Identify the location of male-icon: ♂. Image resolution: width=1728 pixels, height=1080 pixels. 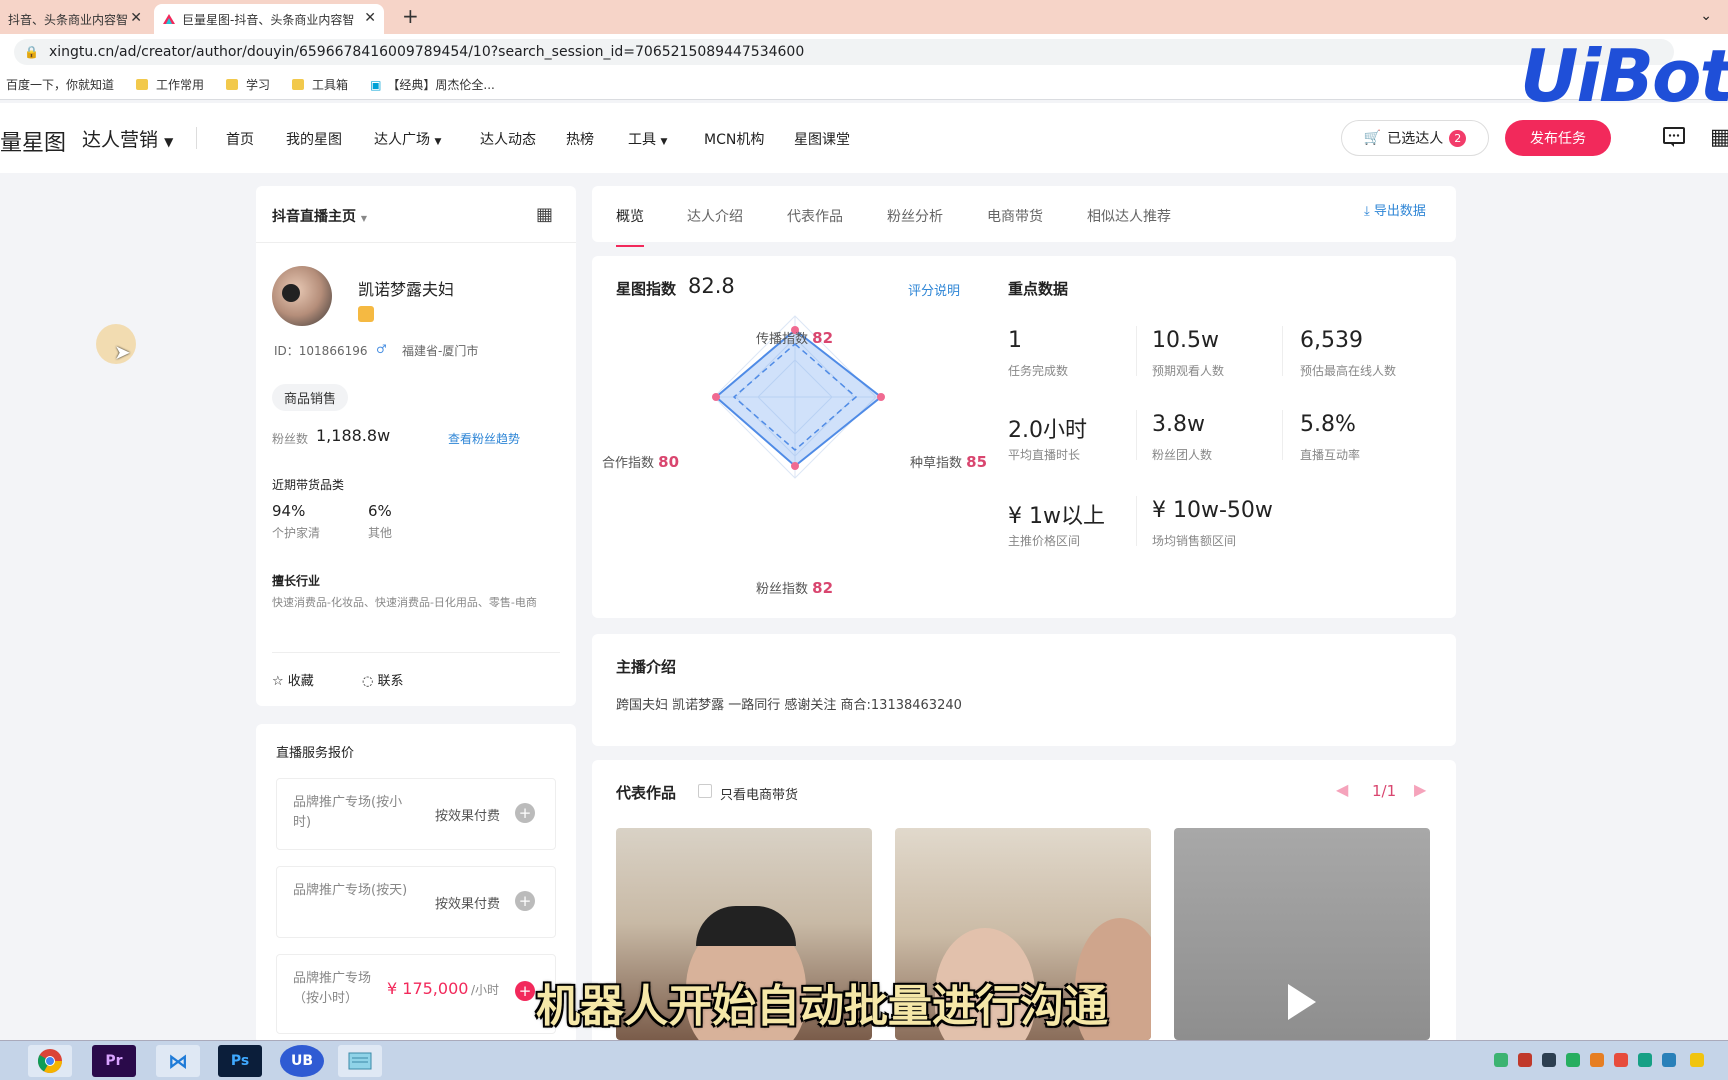
(381, 349).